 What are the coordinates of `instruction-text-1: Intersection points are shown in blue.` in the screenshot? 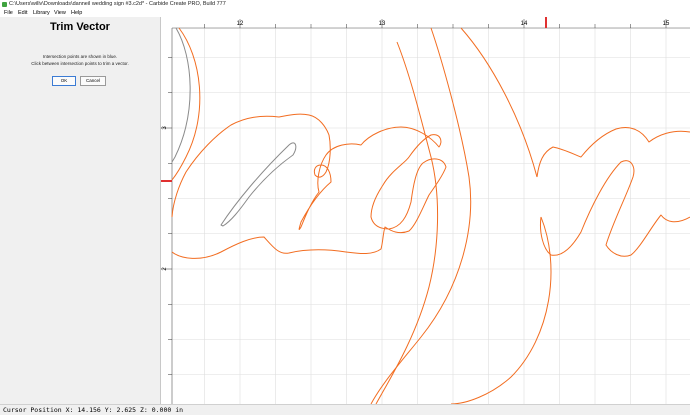 It's located at (80, 56).